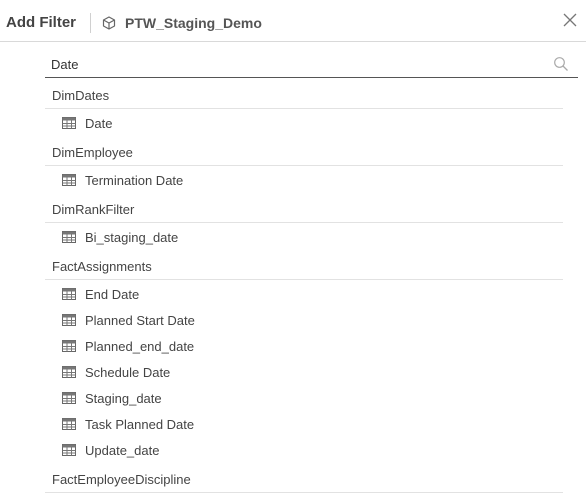 Image resolution: width=586 pixels, height=498 pixels. I want to click on search-box, so click(311, 65).